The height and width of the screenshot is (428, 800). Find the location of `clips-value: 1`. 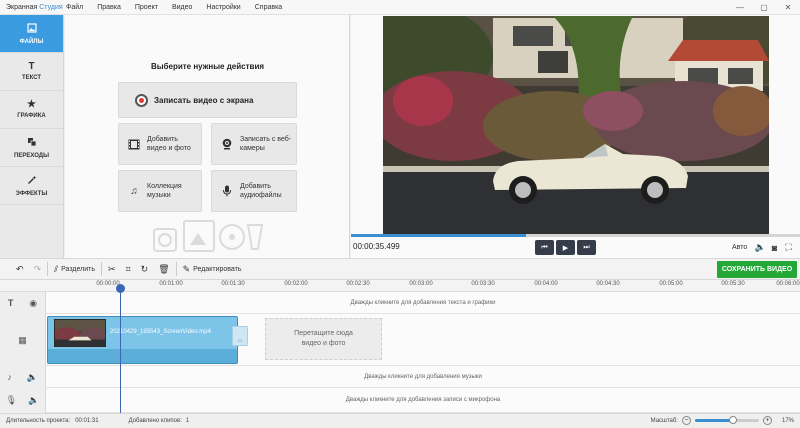

clips-value: 1 is located at coordinates (187, 421).